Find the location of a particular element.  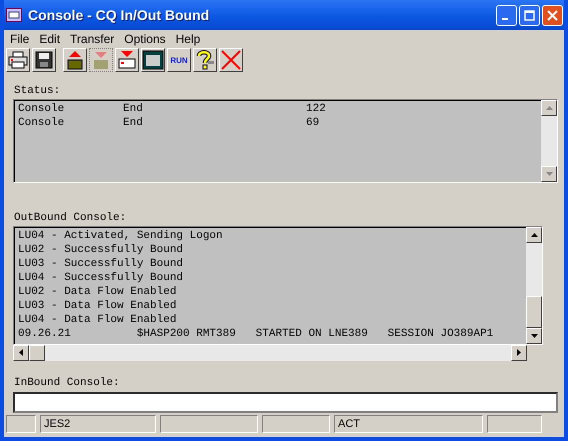

run-button: RUN is located at coordinates (179, 60).